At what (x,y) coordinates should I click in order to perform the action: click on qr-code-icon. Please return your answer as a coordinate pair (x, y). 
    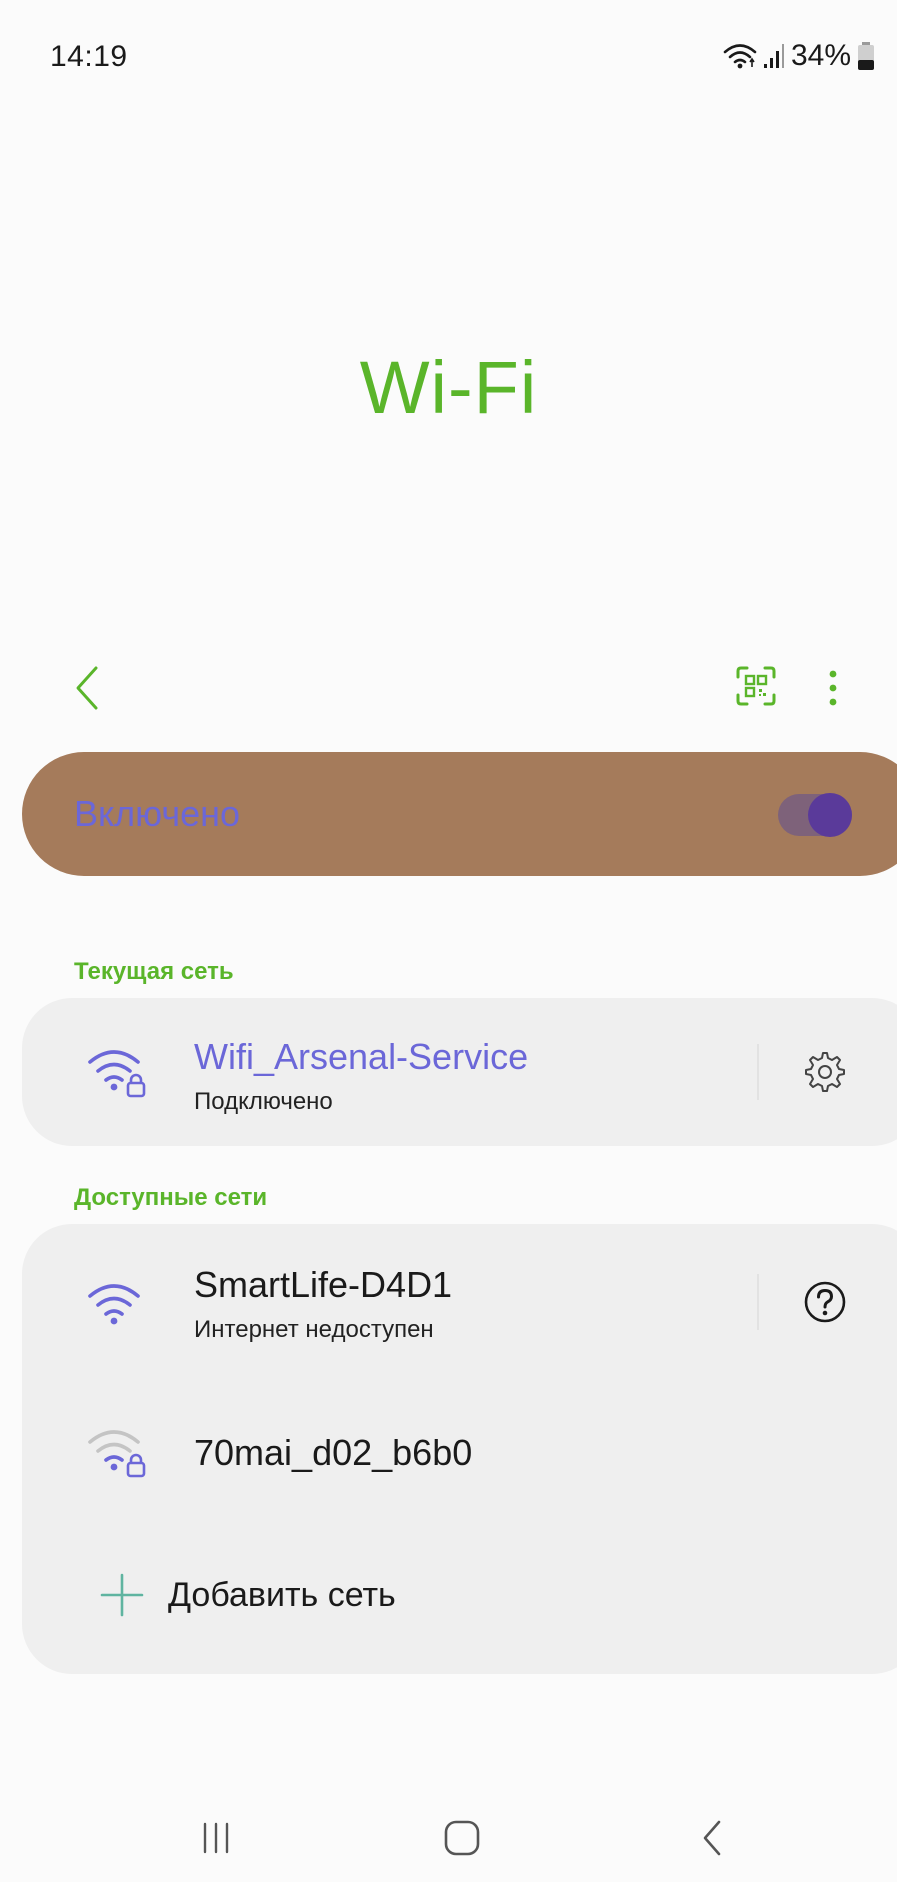
    Looking at the image, I should click on (756, 686).